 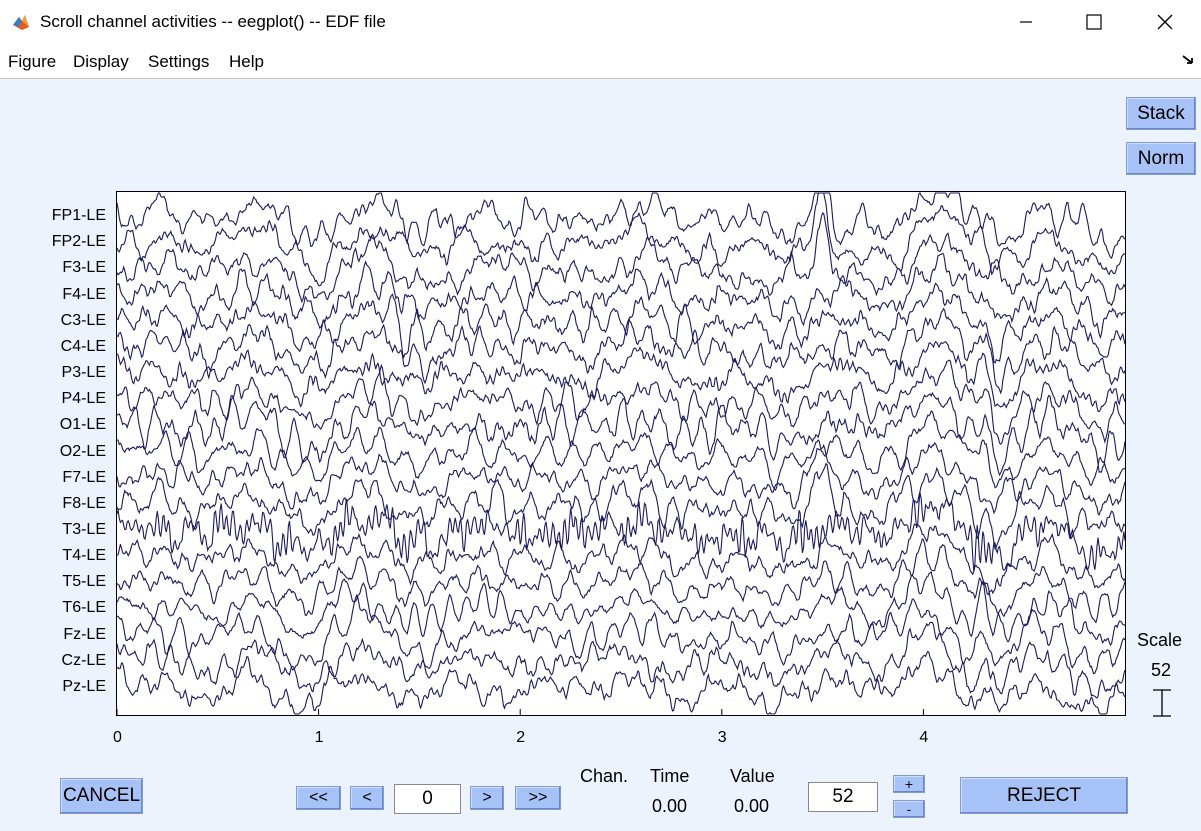 I want to click on scale-bar-icon, so click(x=1162, y=703).